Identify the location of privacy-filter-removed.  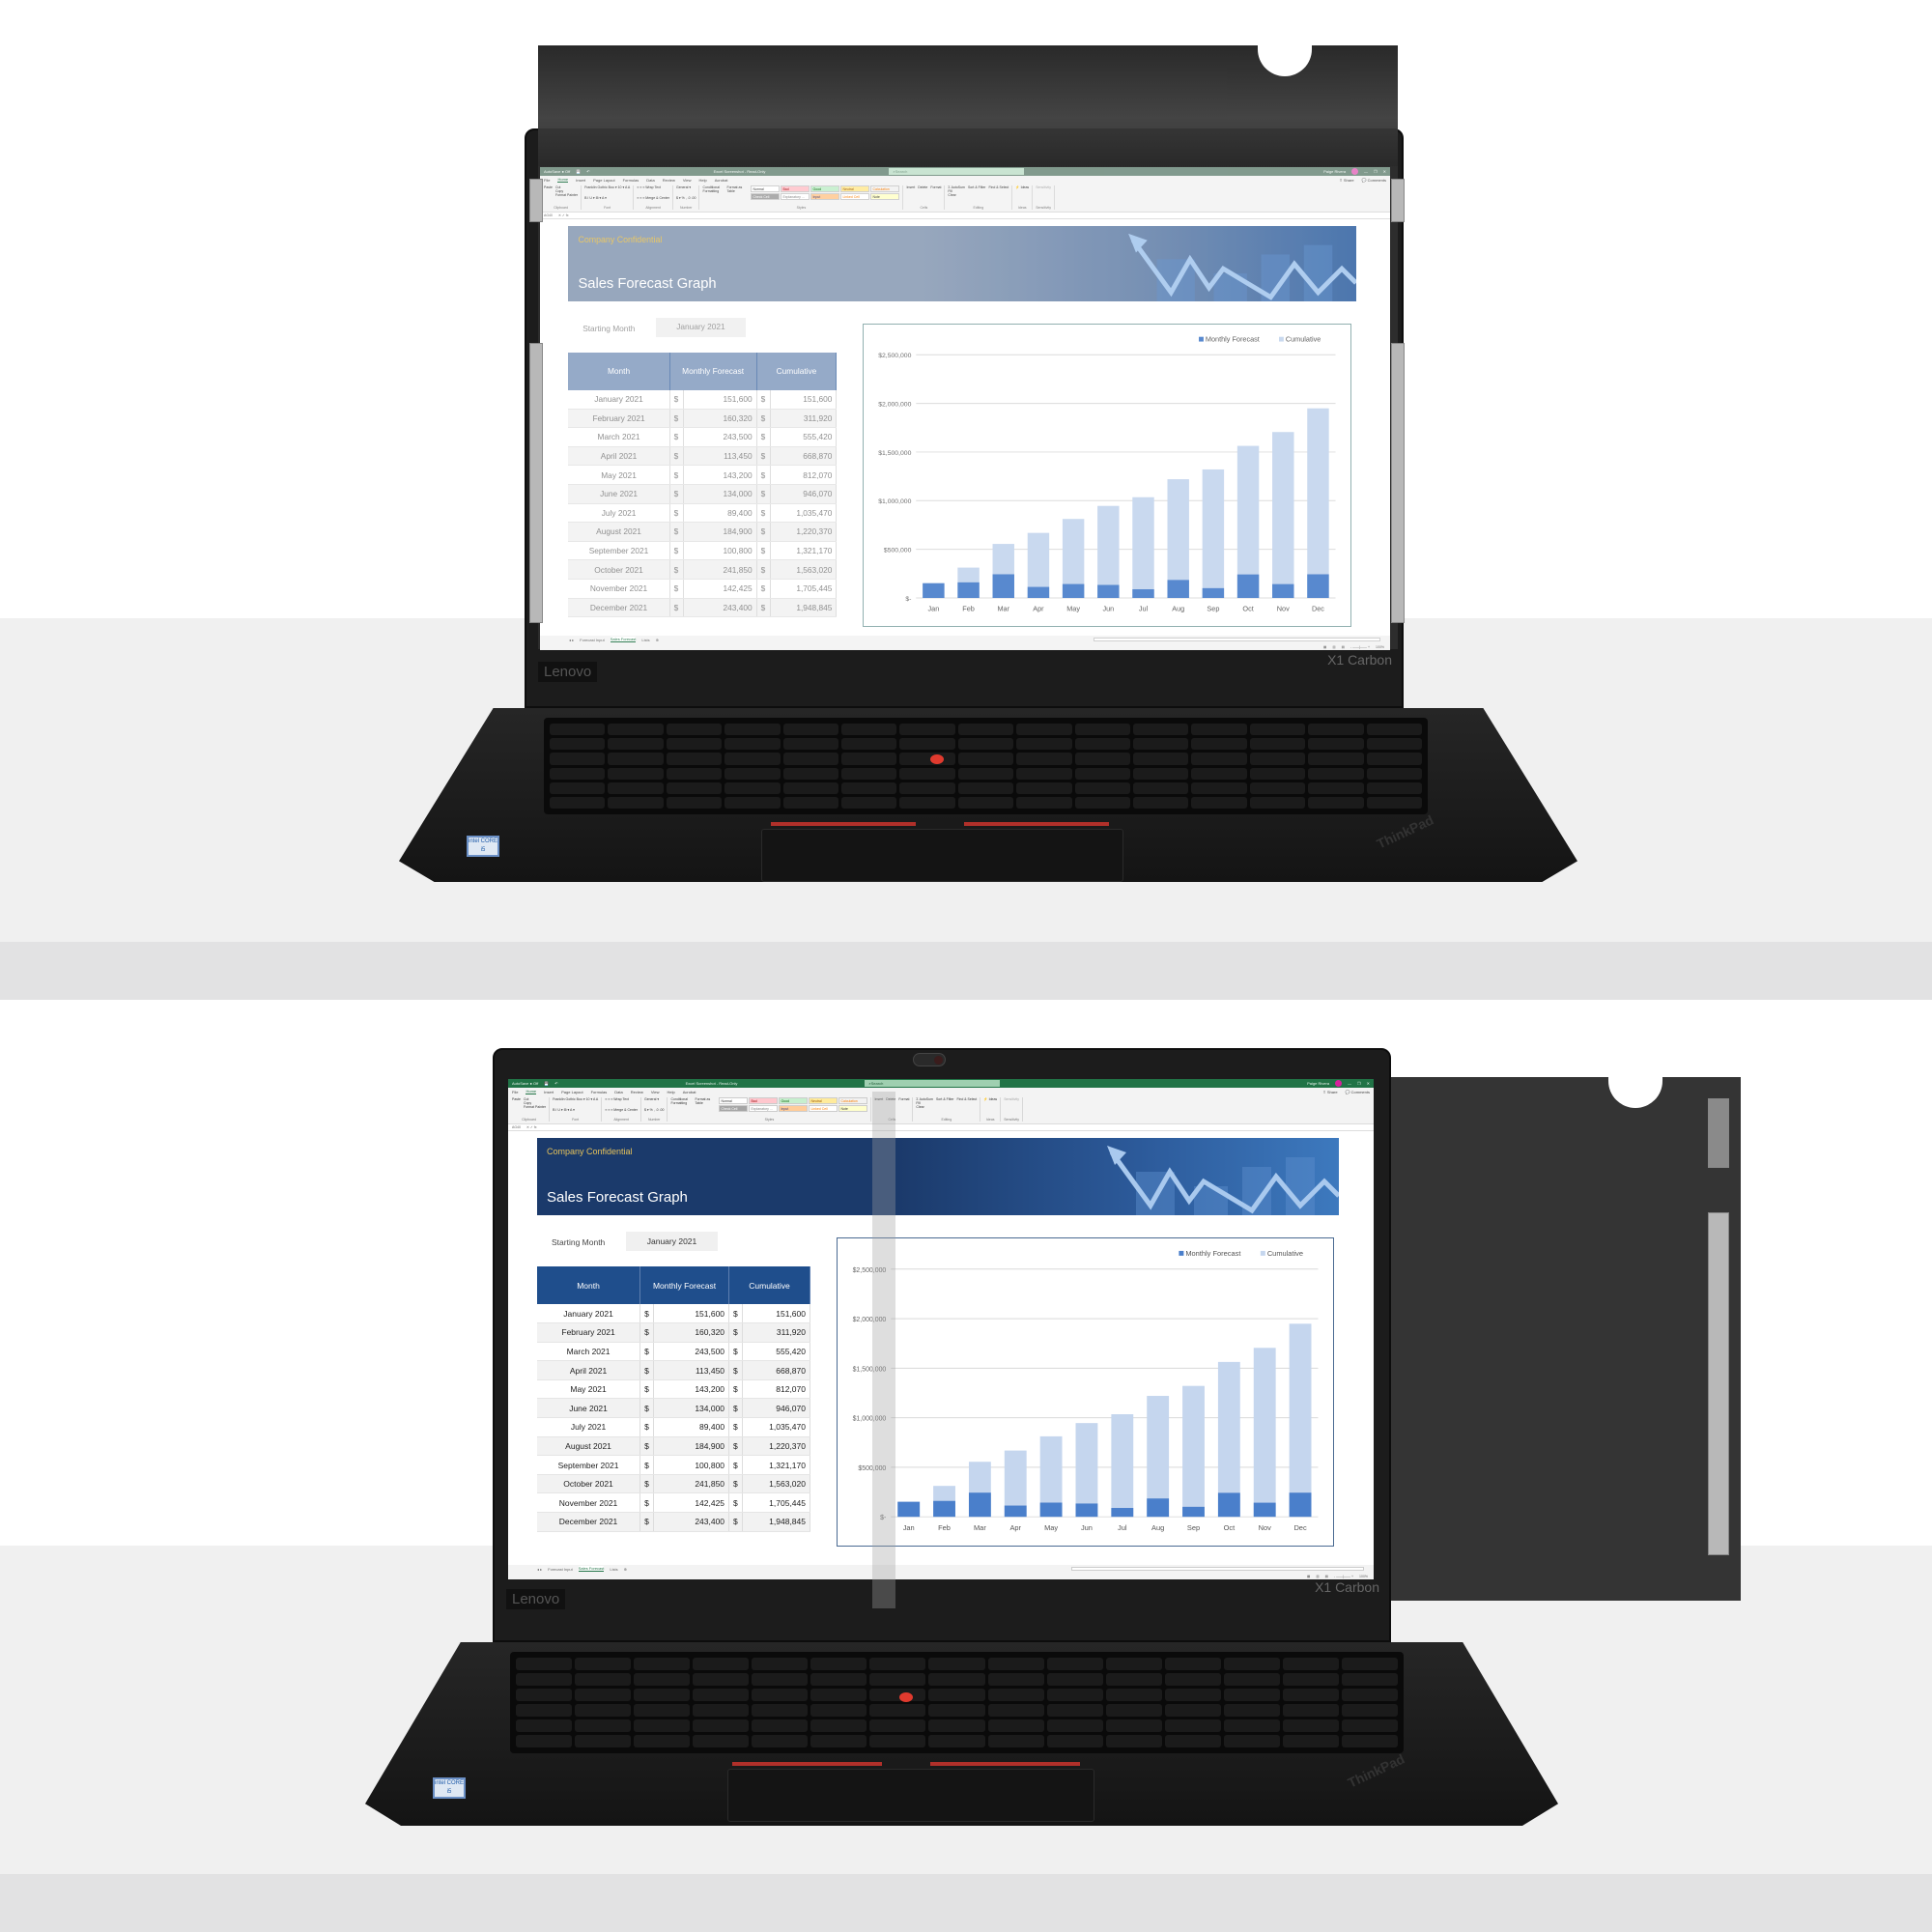
(1566, 1338).